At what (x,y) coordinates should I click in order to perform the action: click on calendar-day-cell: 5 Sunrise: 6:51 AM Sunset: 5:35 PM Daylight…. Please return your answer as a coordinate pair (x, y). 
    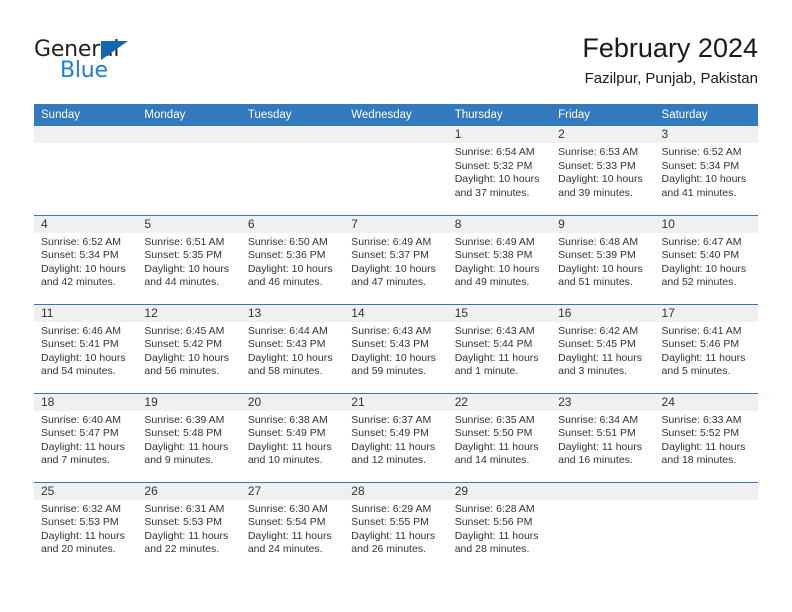
    Looking at the image, I should click on (189, 259).